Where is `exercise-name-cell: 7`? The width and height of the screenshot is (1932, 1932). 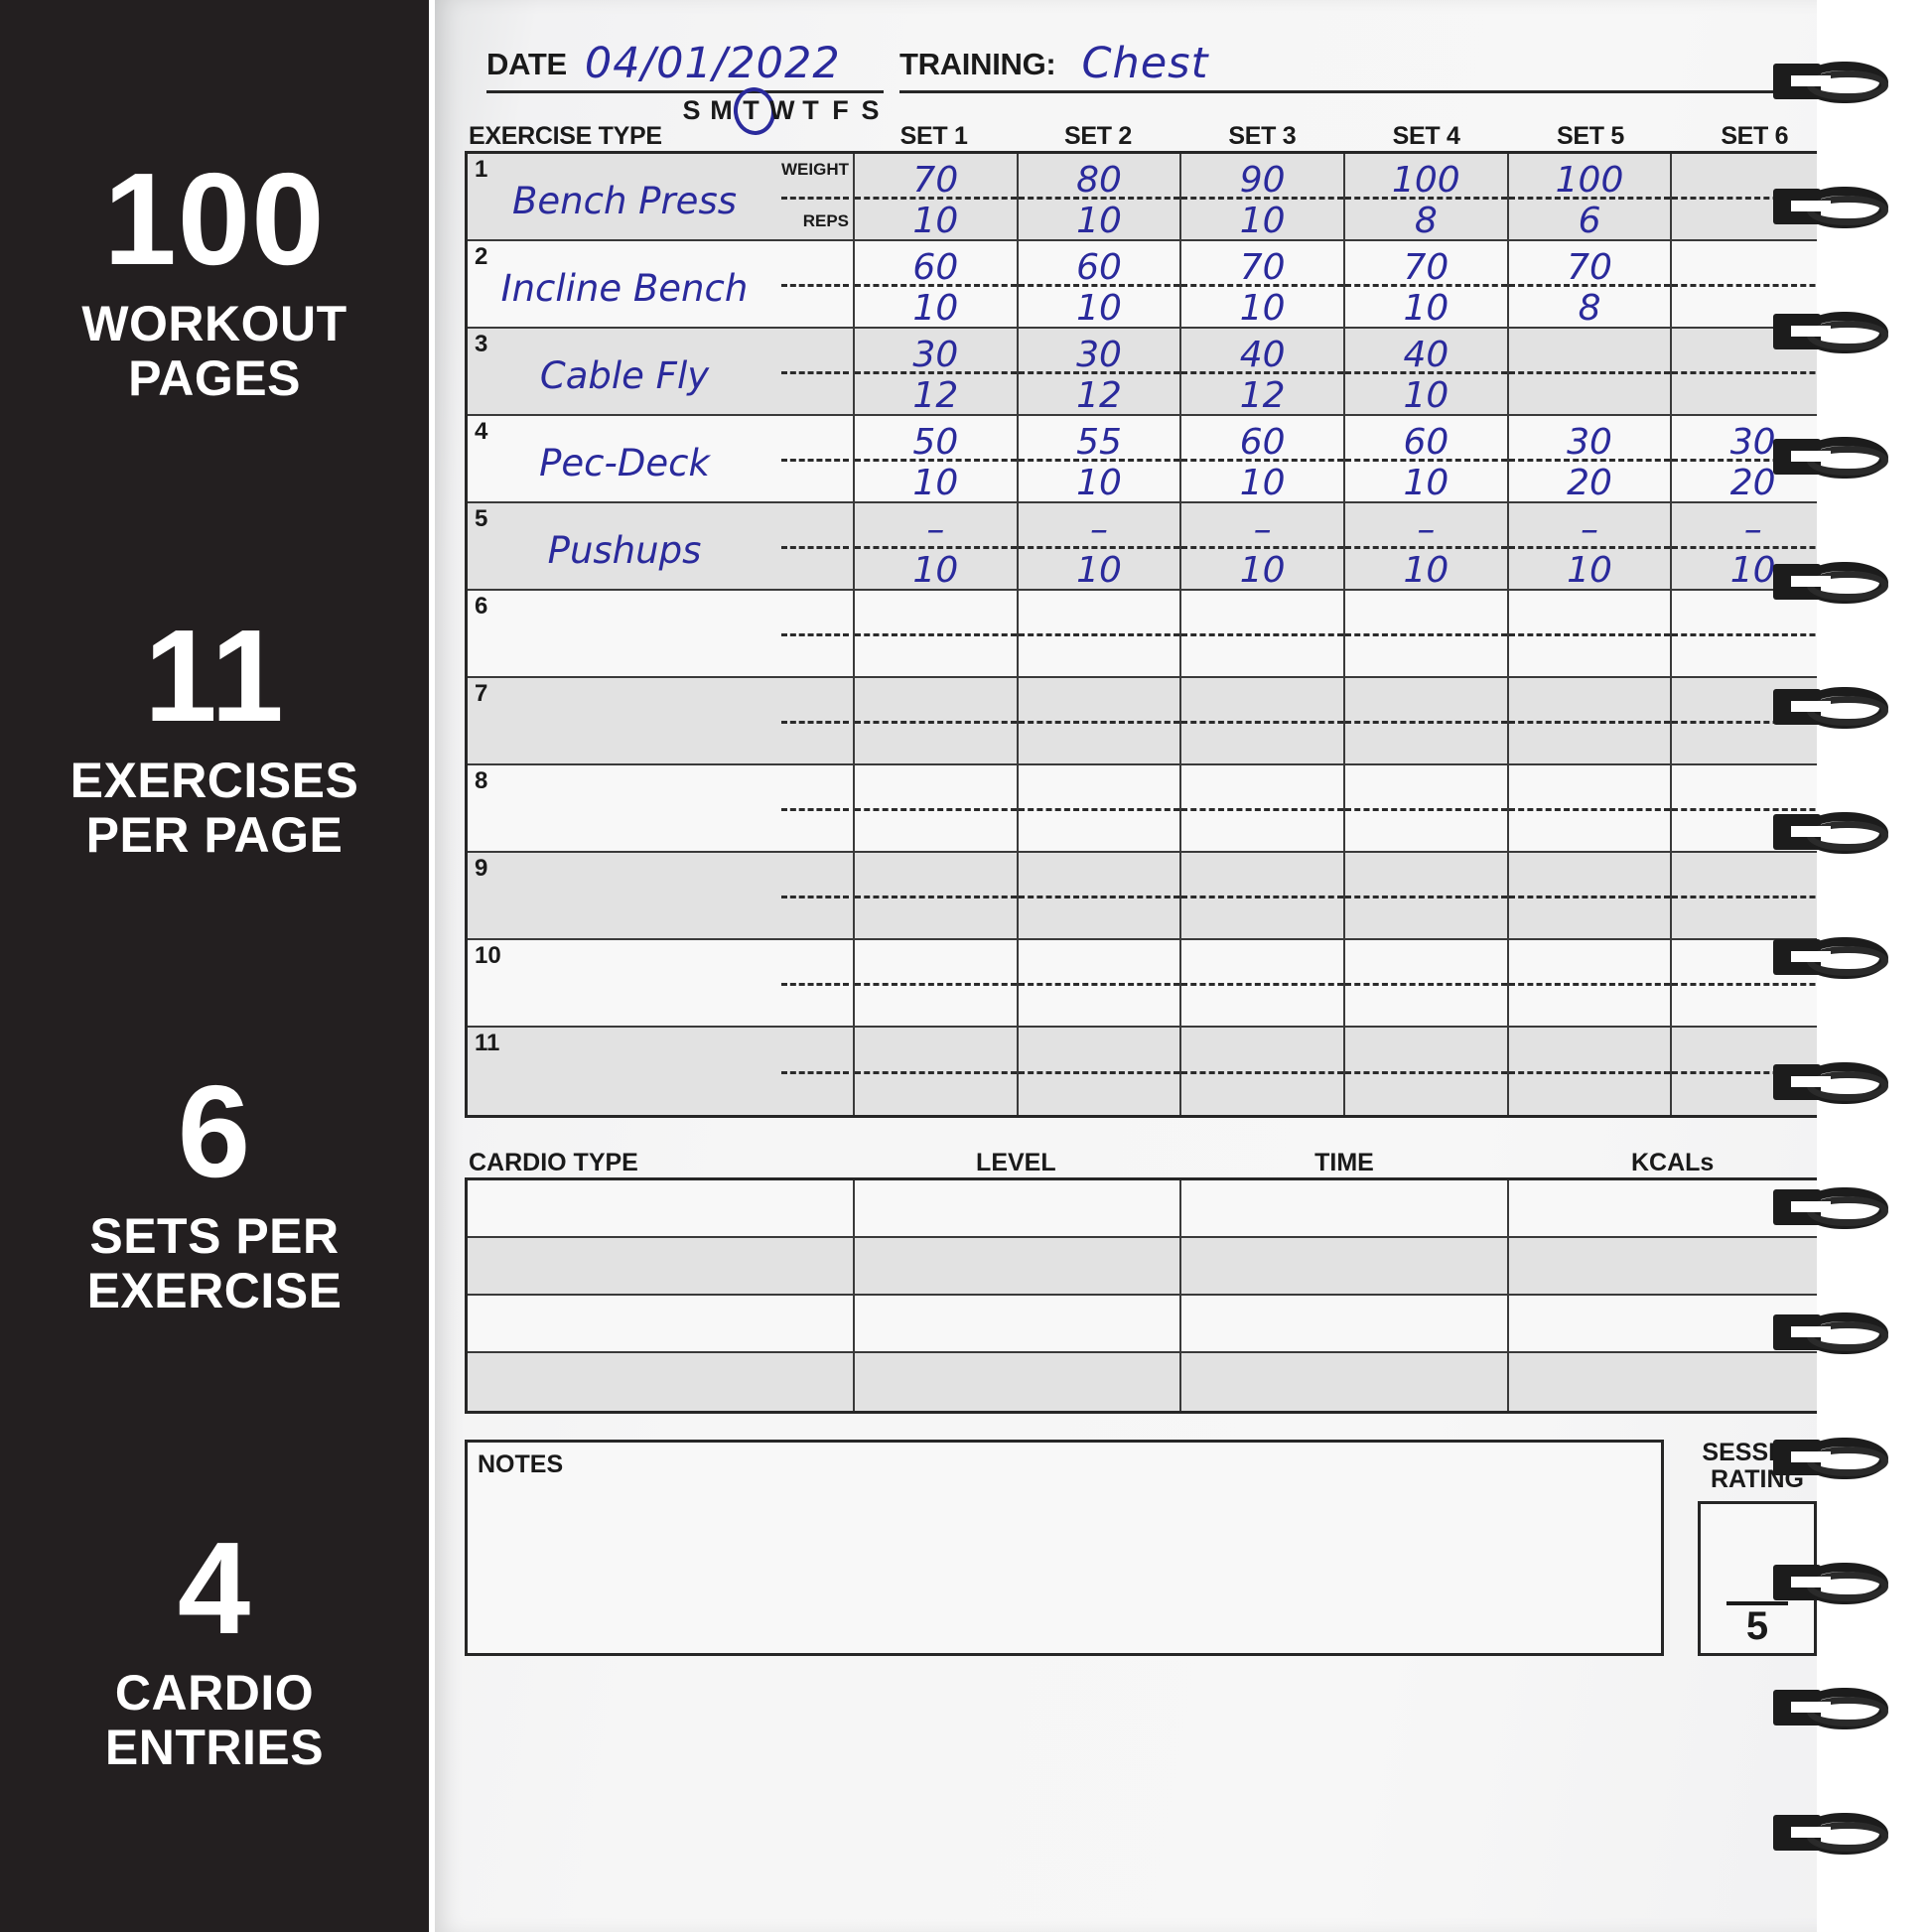 exercise-name-cell: 7 is located at coordinates (662, 720).